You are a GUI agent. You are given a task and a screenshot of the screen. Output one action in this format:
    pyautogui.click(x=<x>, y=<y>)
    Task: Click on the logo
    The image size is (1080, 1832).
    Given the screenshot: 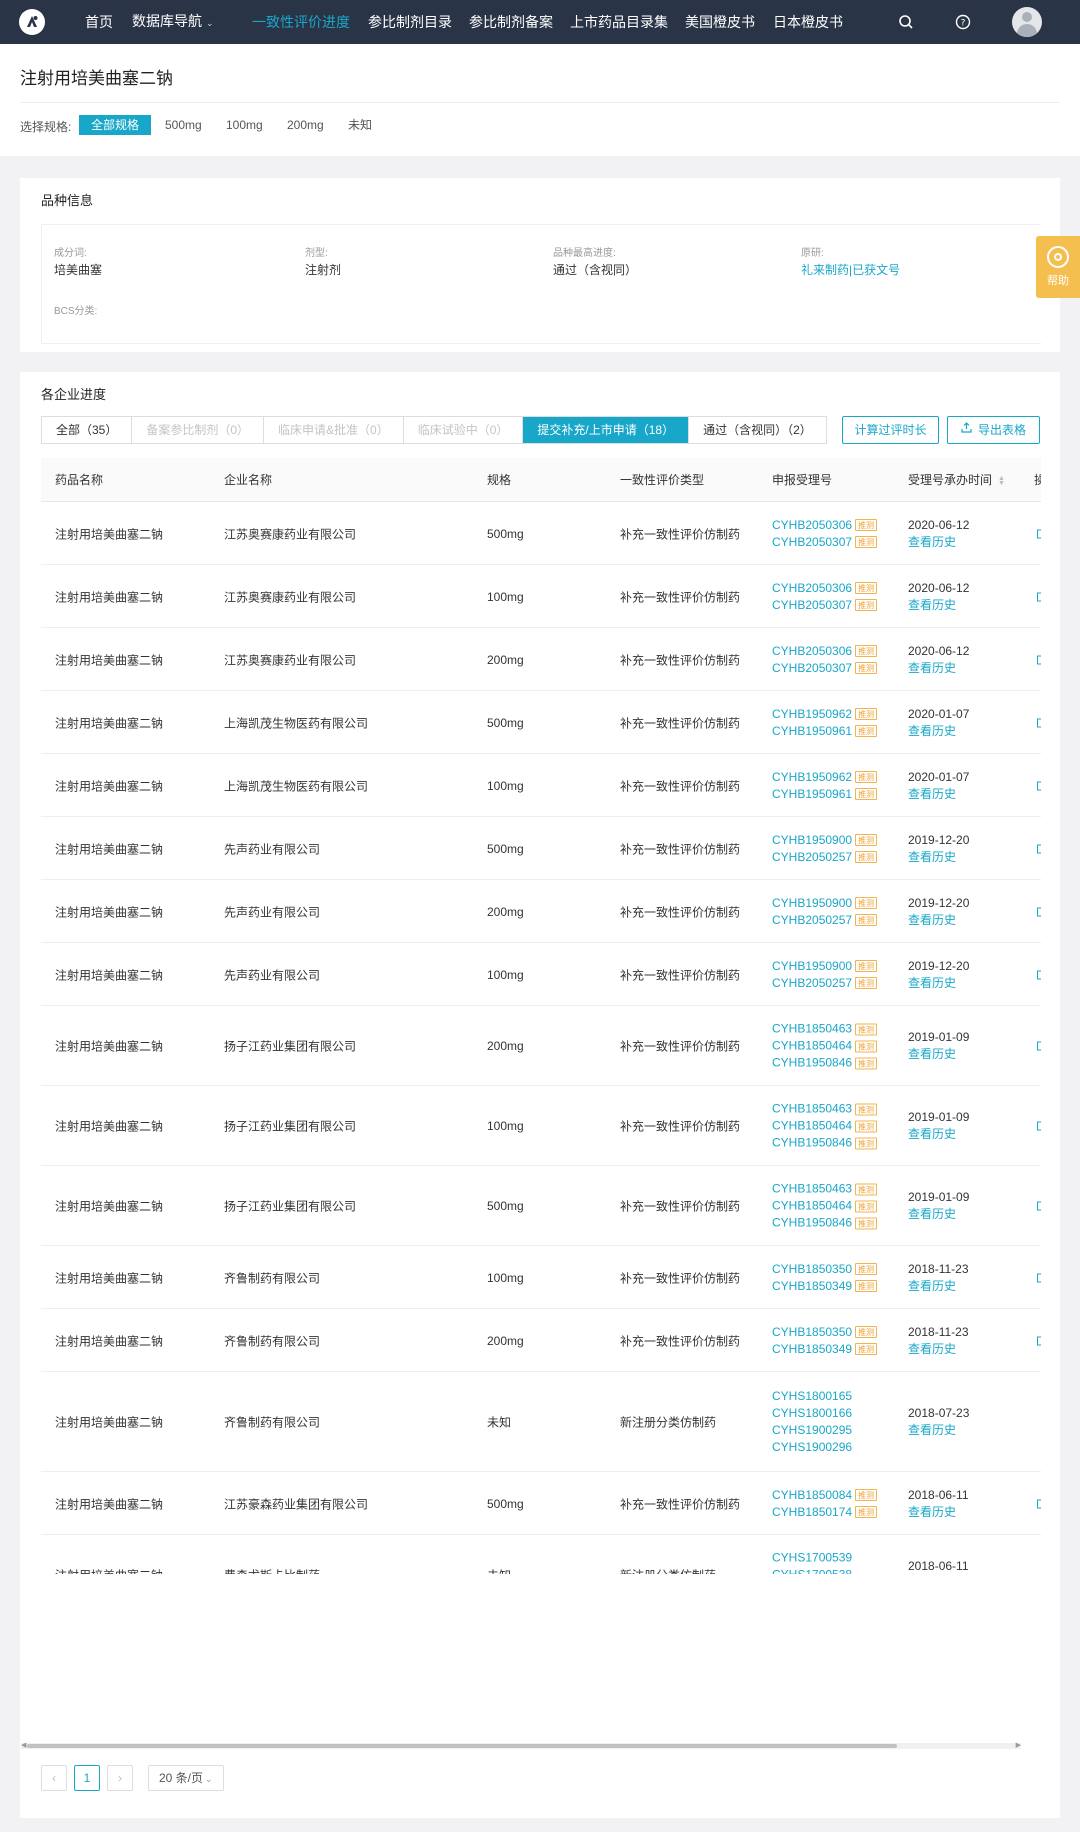 What is the action you would take?
    pyautogui.click(x=32, y=22)
    